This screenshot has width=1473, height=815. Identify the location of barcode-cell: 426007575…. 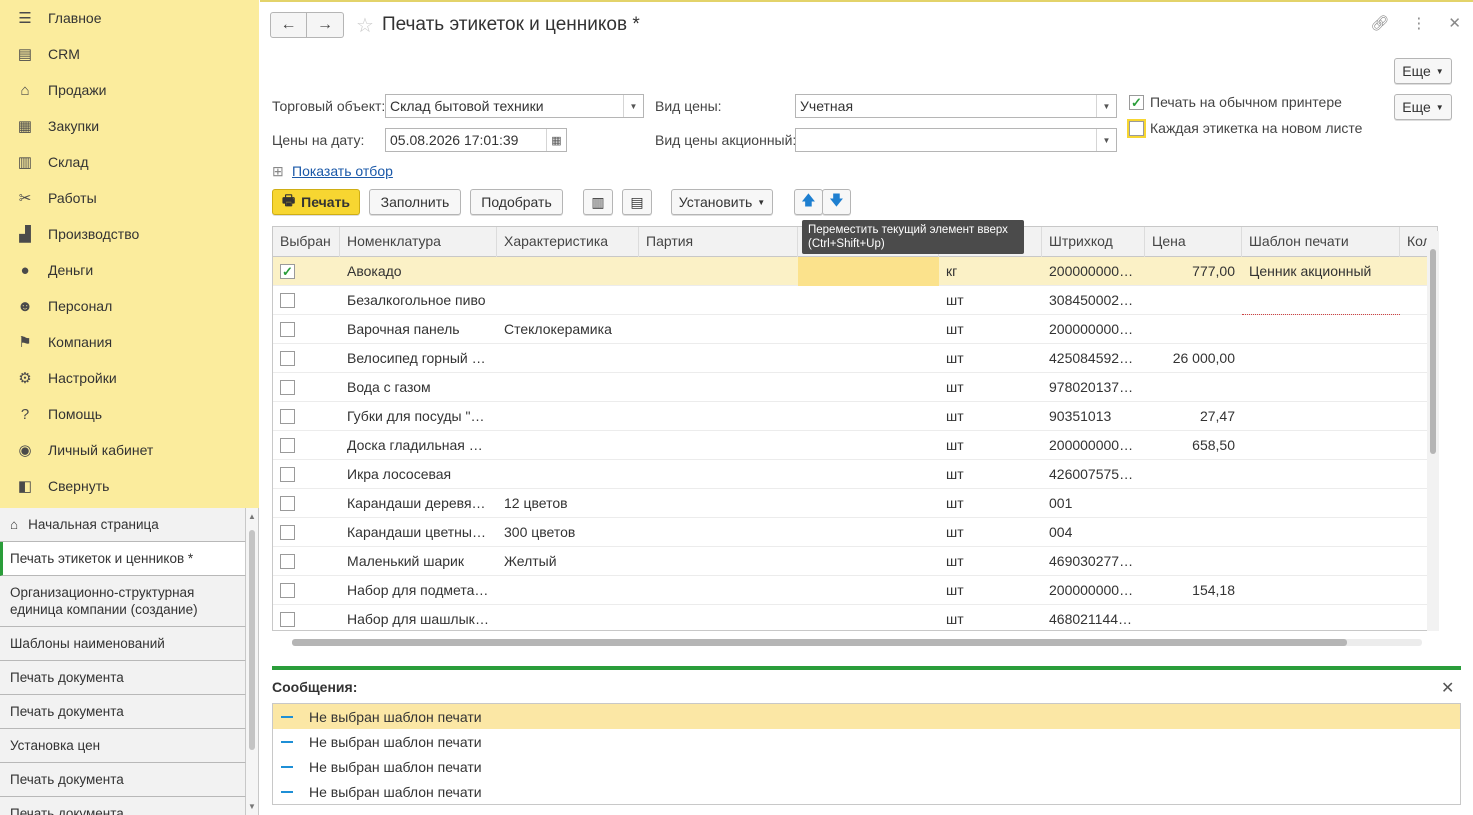
(1093, 474).